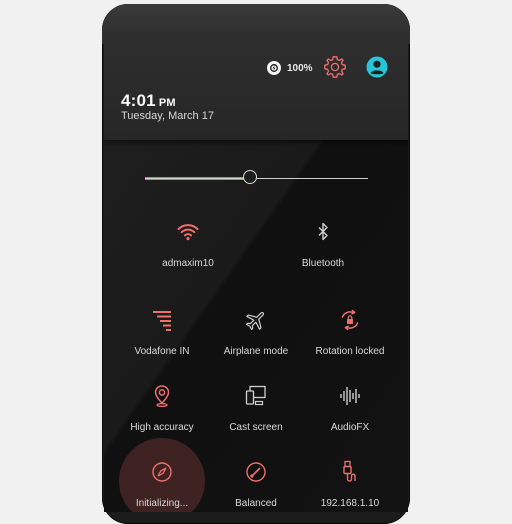 The width and height of the screenshot is (512, 524). What do you see at coordinates (188, 250) in the screenshot?
I see `tile-wifi: admaxim10` at bounding box center [188, 250].